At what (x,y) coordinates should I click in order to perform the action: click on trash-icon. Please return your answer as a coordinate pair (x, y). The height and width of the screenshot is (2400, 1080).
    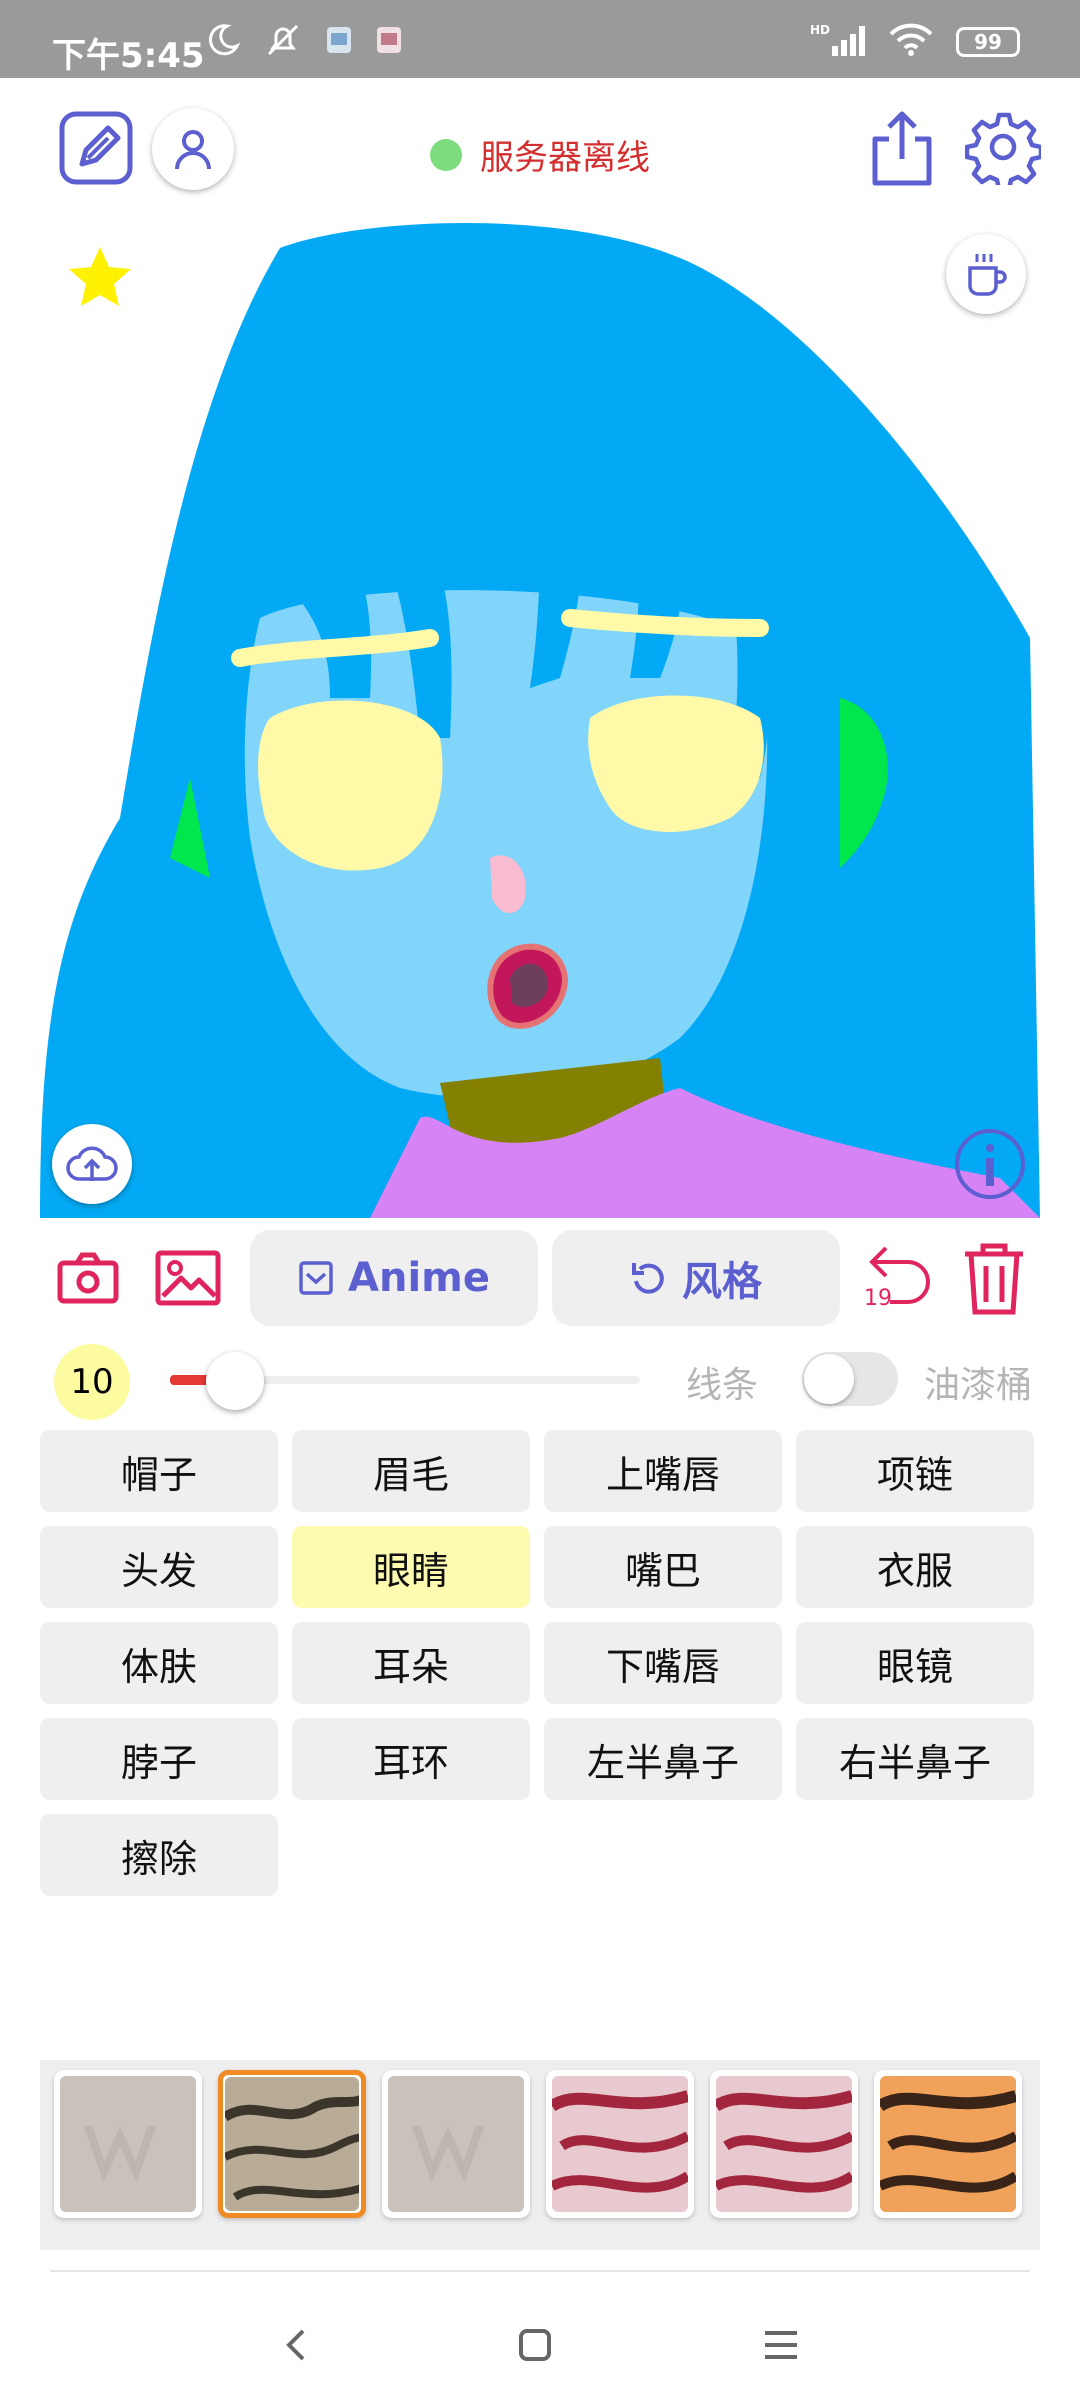
    Looking at the image, I should click on (994, 1279).